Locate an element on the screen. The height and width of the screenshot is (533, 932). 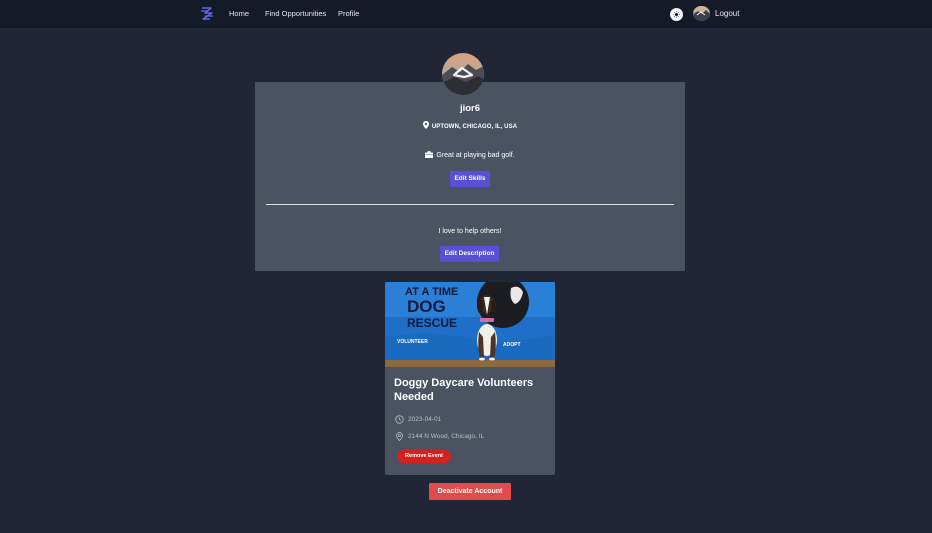
event-address: 2144 N Wood, Chicago, IL is located at coordinates (439, 436).